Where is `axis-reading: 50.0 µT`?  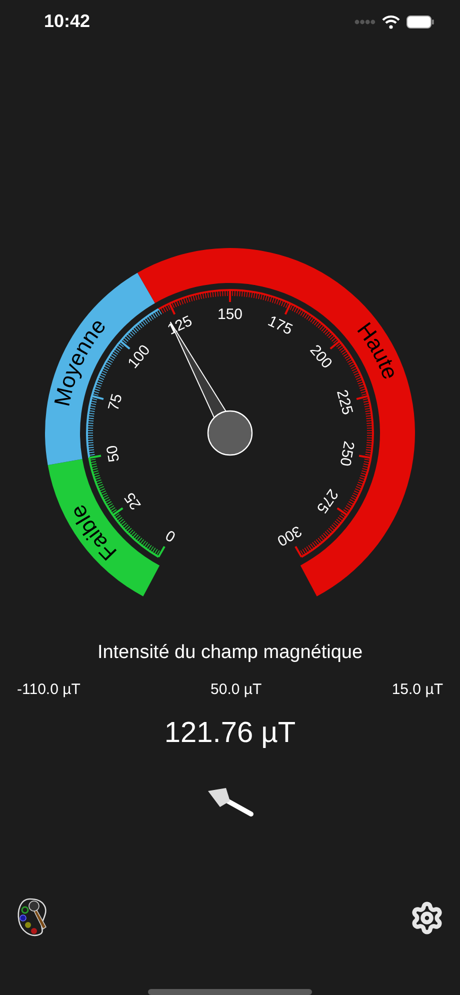
axis-reading: 50.0 µT is located at coordinates (236, 690).